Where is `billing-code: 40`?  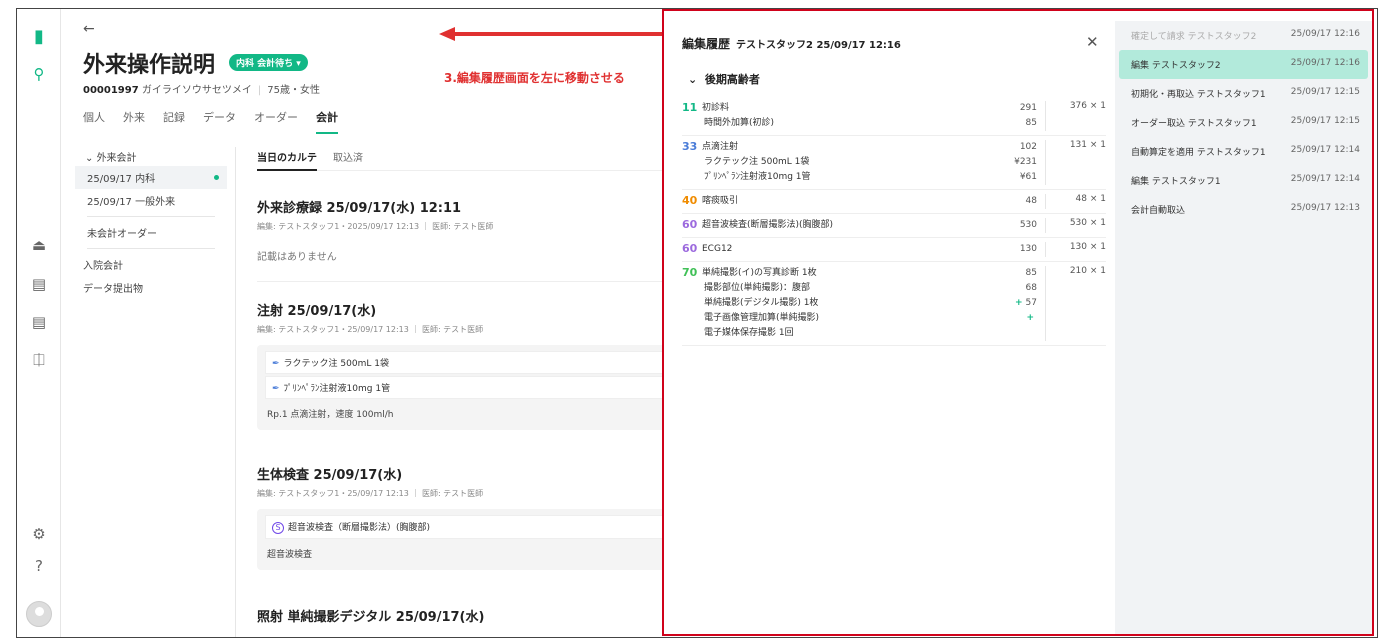
billing-code: 40 is located at coordinates (690, 200).